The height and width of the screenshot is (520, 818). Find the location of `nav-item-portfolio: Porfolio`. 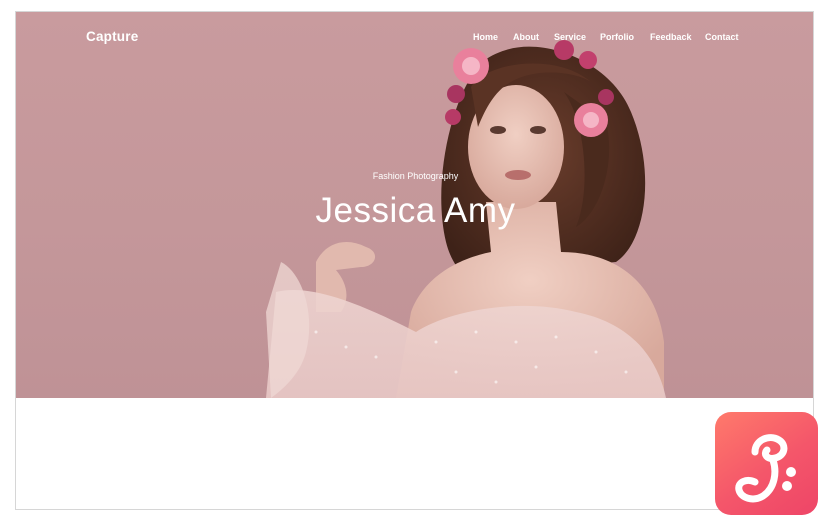

nav-item-portfolio: Porfolio is located at coordinates (617, 37).